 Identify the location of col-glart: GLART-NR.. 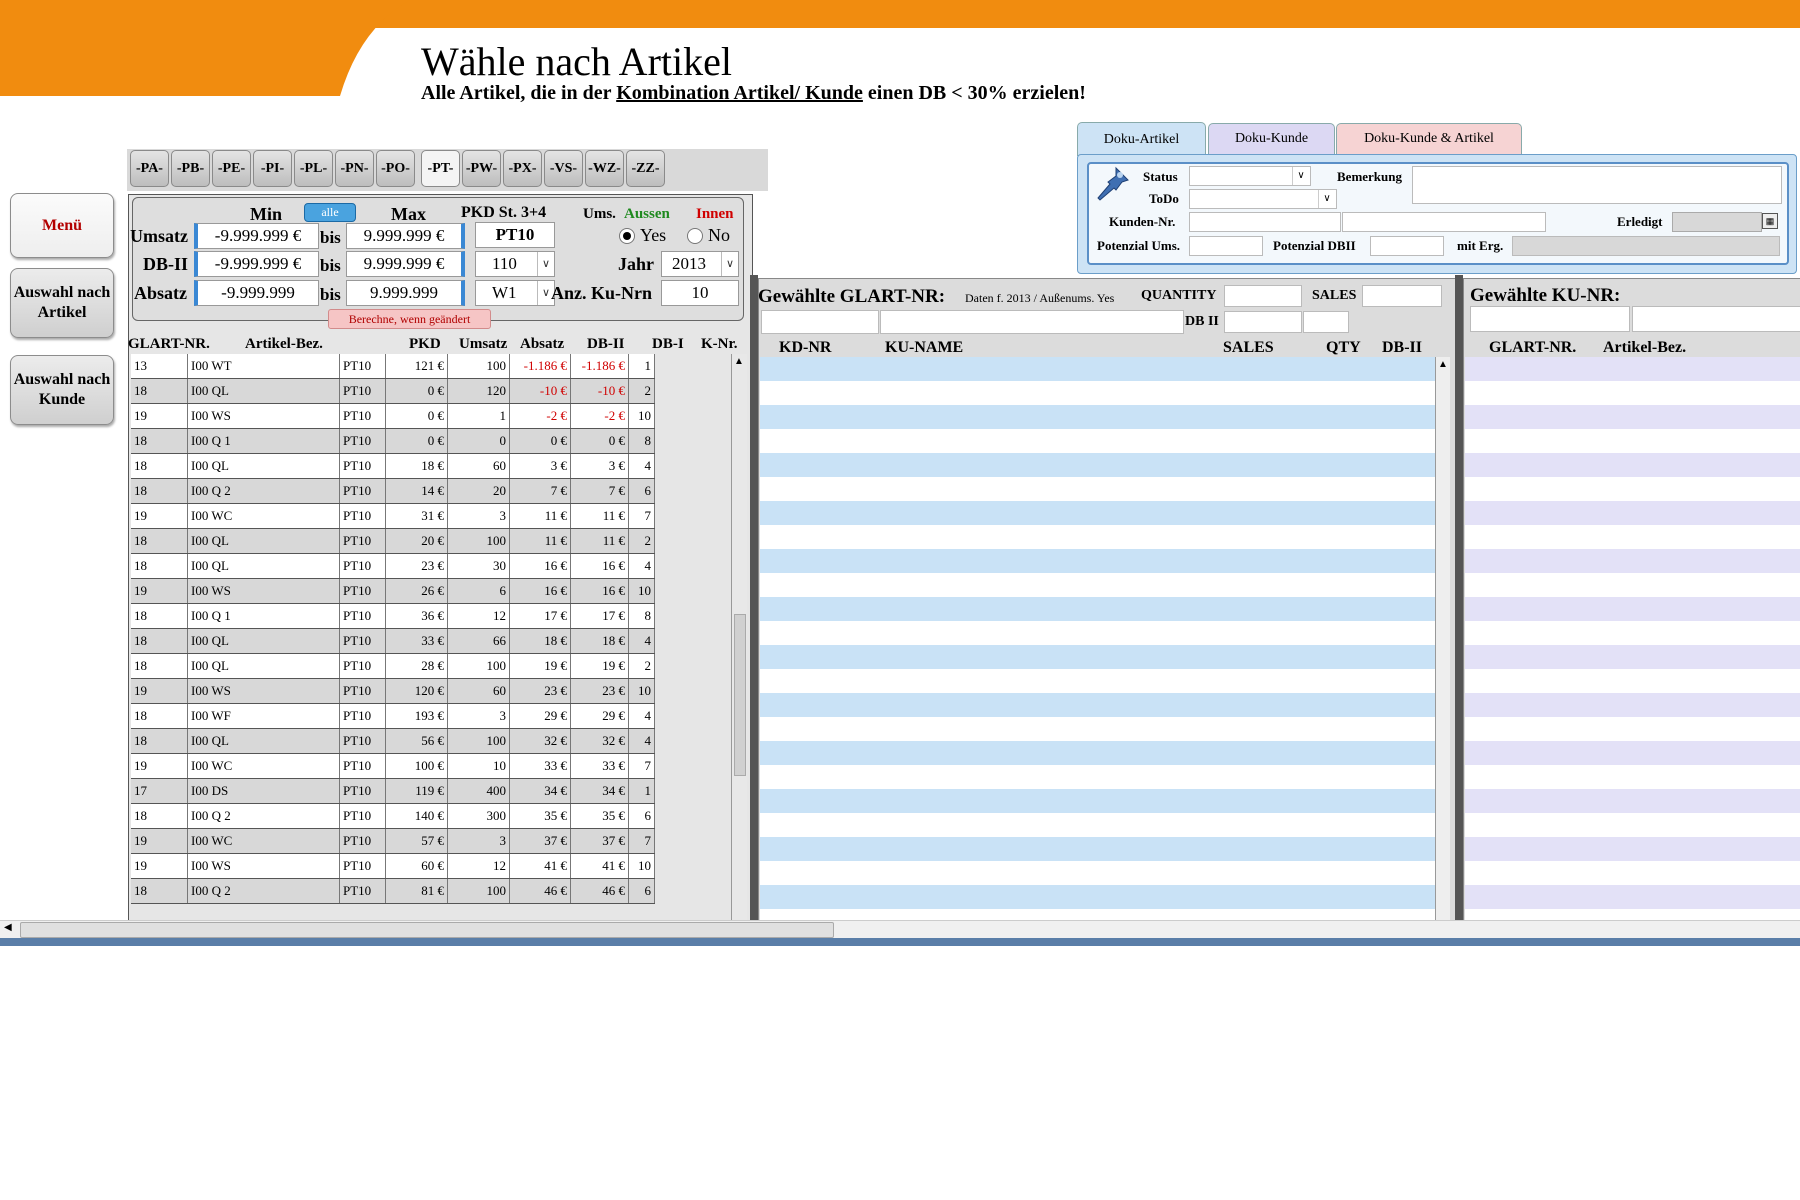
(169, 344).